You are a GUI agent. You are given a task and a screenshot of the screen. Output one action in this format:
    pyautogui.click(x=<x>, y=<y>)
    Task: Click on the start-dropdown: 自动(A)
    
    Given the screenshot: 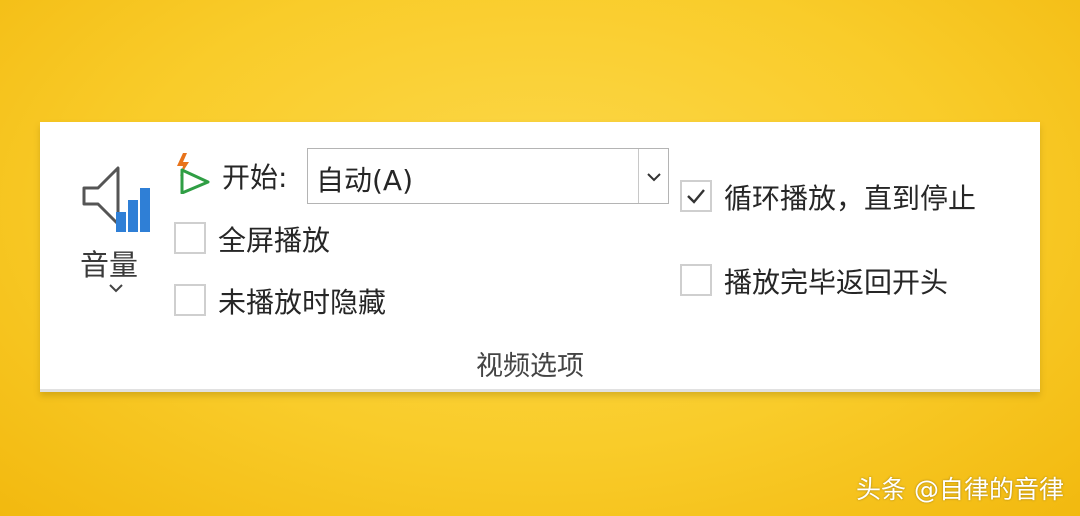 What is the action you would take?
    pyautogui.click(x=488, y=176)
    